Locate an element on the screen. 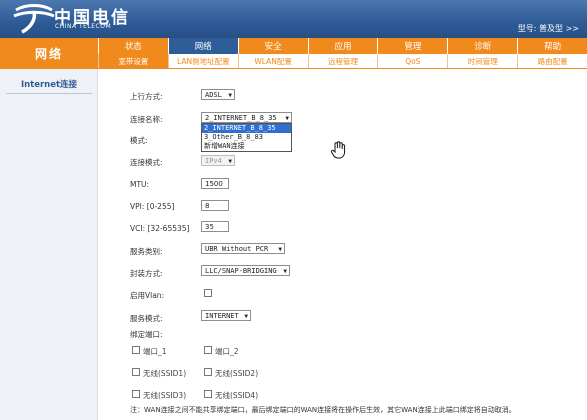  vlan-checkbox is located at coordinates (208, 293).